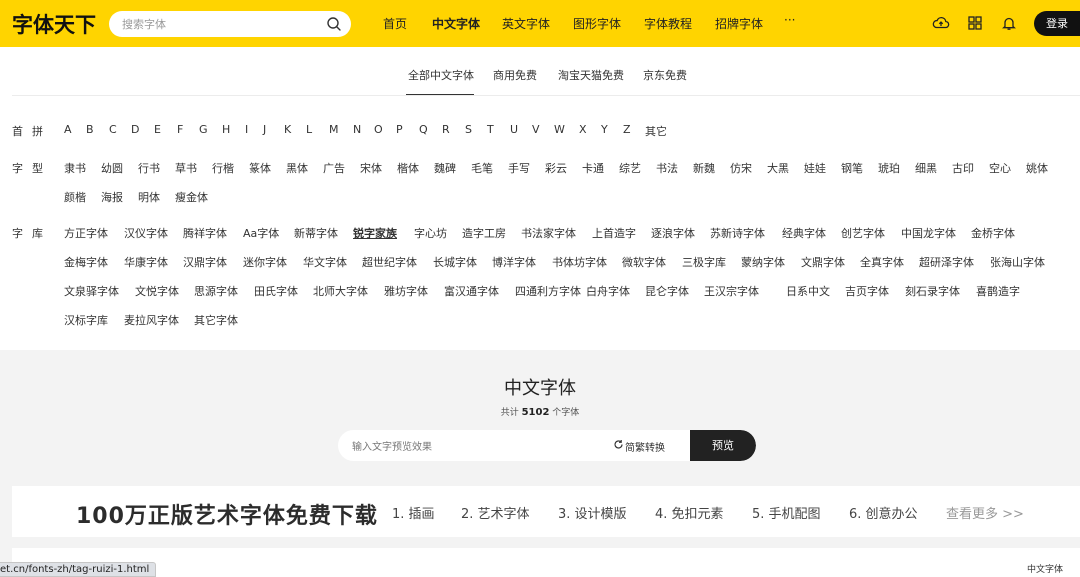 This screenshot has height=577, width=1080. Describe the element at coordinates (593, 168) in the screenshot. I see `type-filter-14: 卡通` at that location.